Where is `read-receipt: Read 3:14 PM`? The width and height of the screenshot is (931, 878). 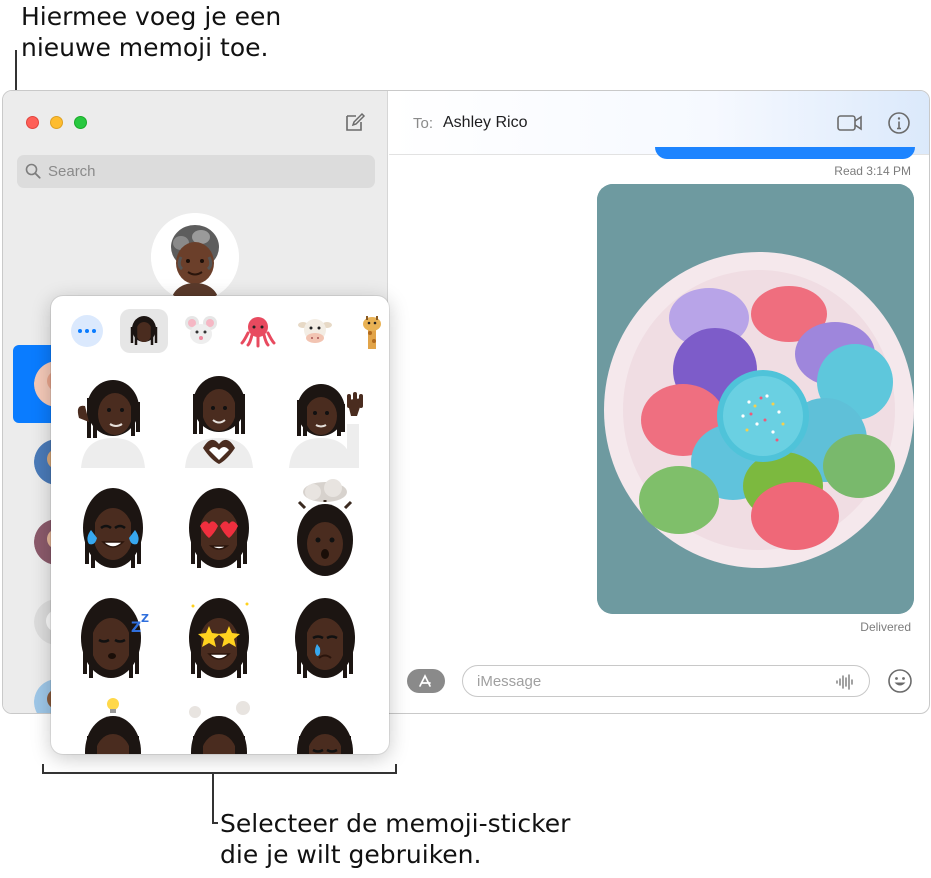
read-receipt: Read 3:14 PM is located at coordinates (872, 171).